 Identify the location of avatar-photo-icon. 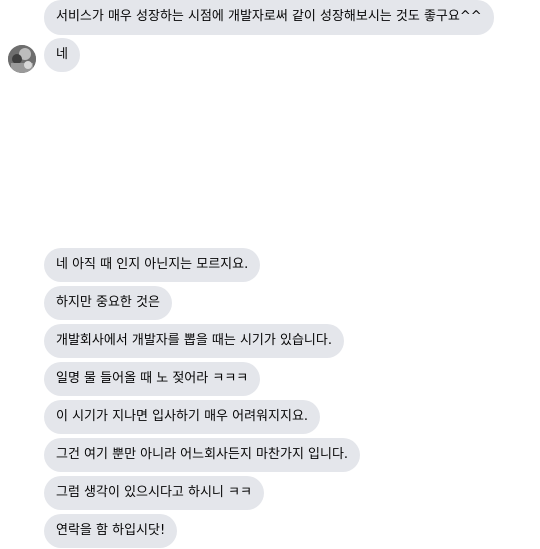
(22, 59).